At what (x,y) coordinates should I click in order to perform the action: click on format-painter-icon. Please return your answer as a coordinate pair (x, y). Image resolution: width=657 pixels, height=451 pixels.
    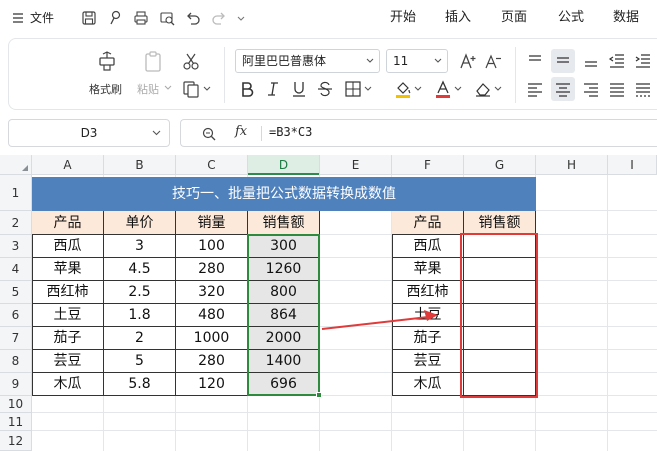
    Looking at the image, I should click on (107, 61).